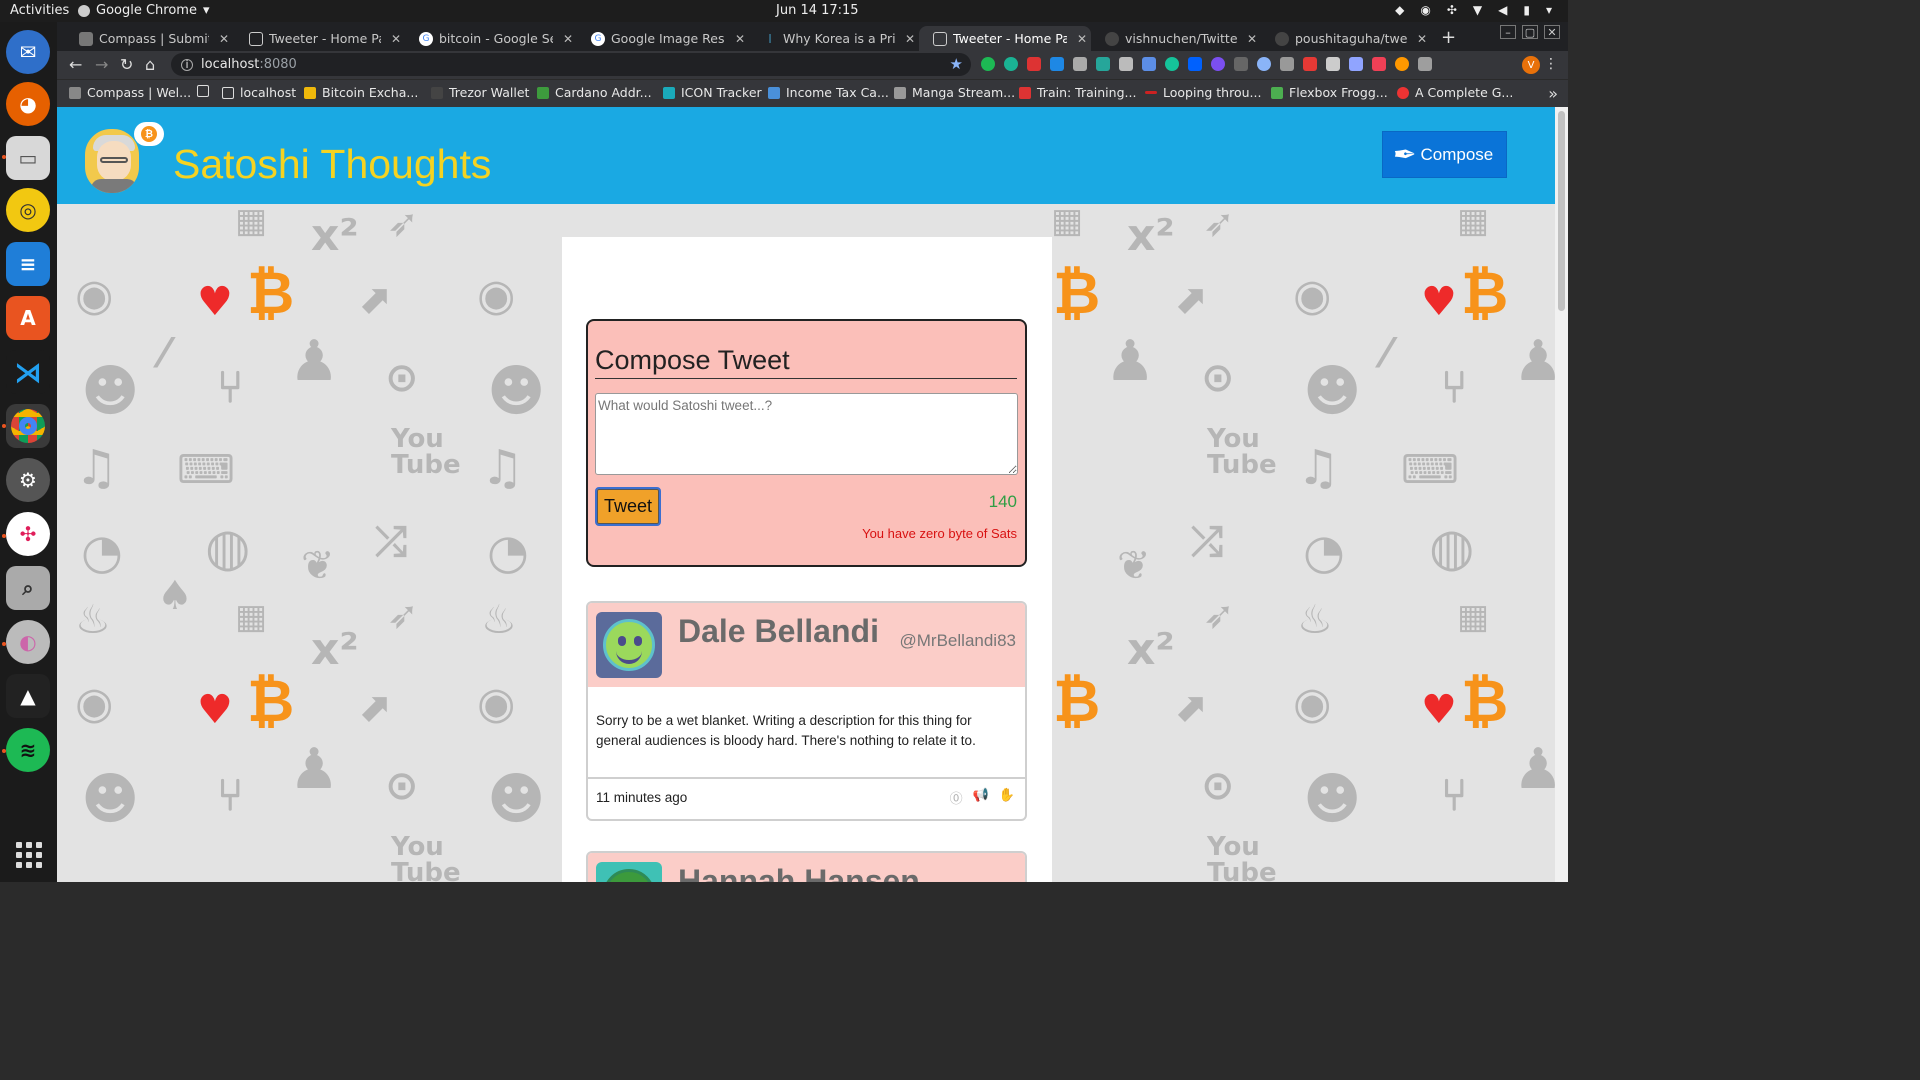 The image size is (1920, 1080). Describe the element at coordinates (150, 64) in the screenshot. I see `home-button: ⌂` at that location.